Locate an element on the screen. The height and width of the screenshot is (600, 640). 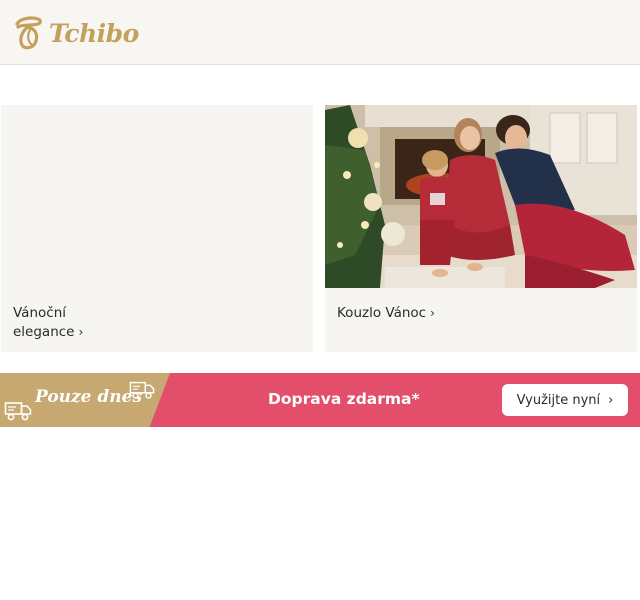
family-christmas-photo is located at coordinates (481, 196).